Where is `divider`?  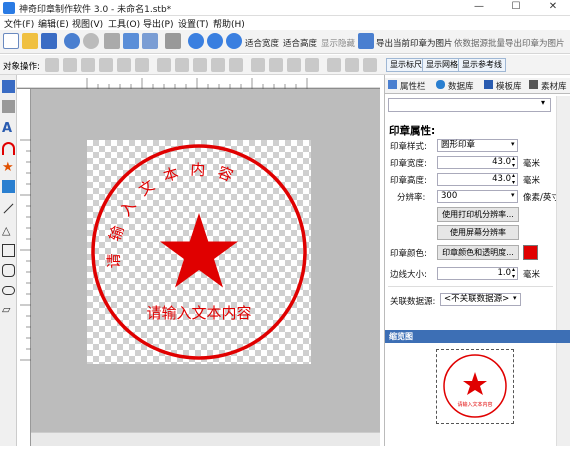 divider is located at coordinates (470, 286).